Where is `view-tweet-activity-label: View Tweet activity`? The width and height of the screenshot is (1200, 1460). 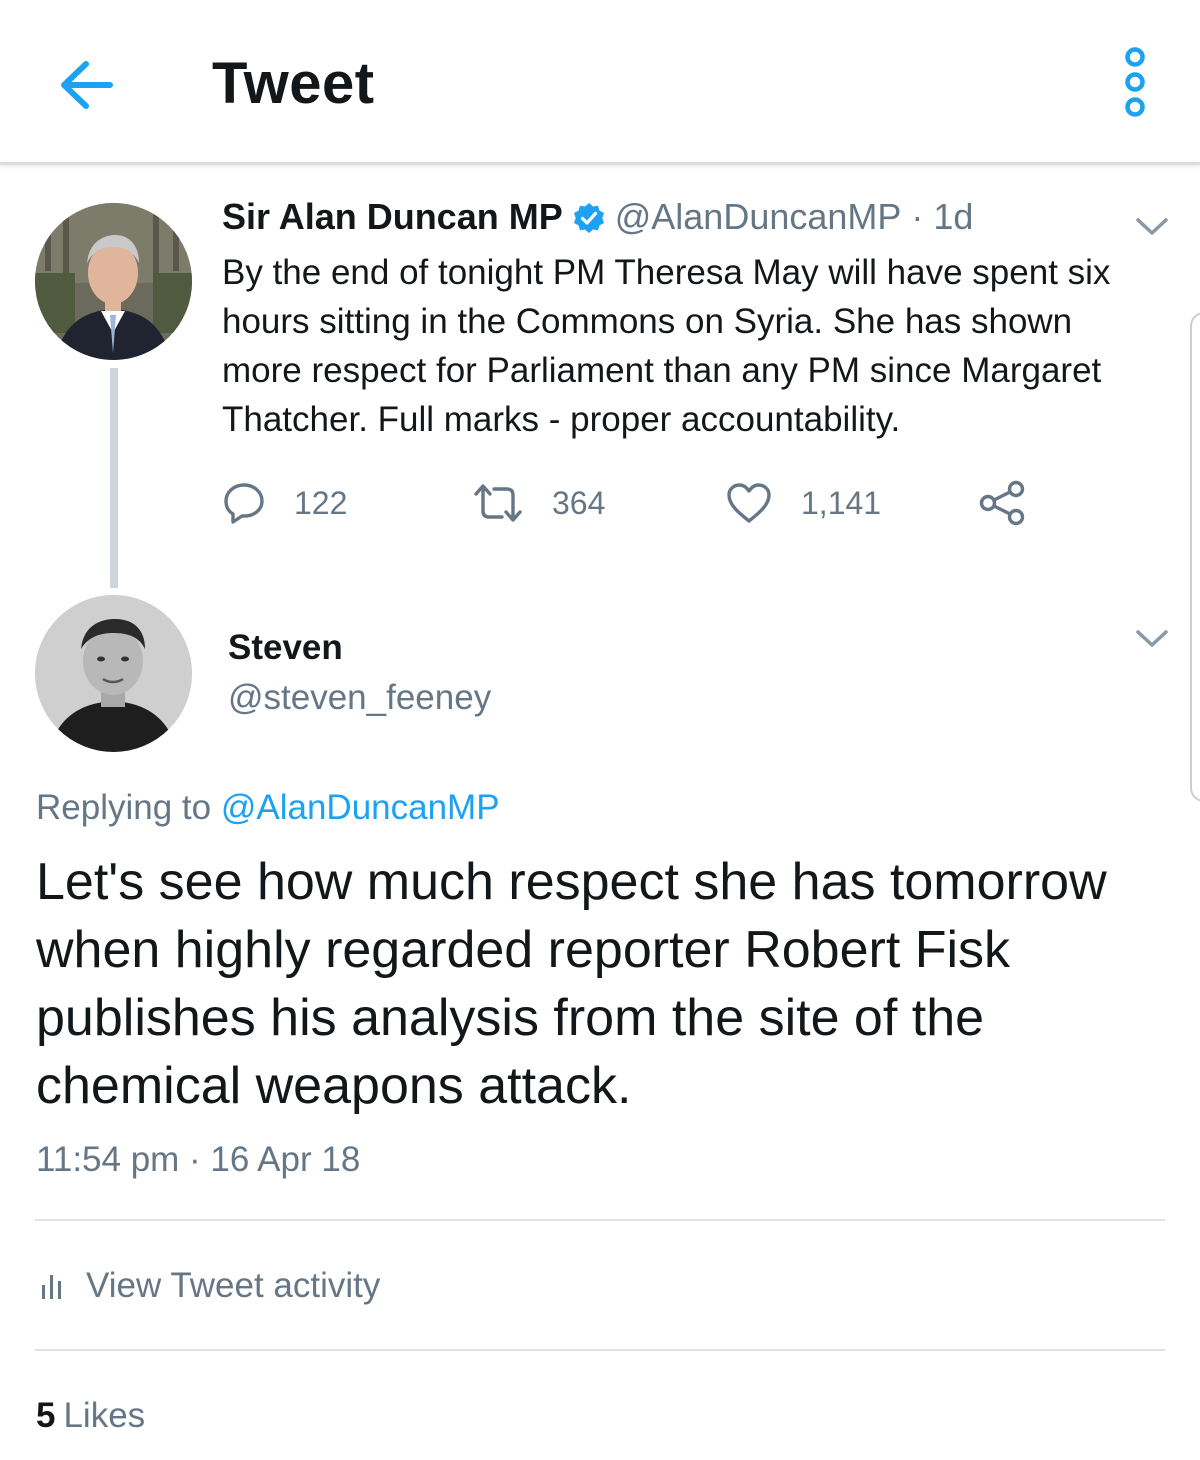
view-tweet-activity-label: View Tweet activity is located at coordinates (233, 1285).